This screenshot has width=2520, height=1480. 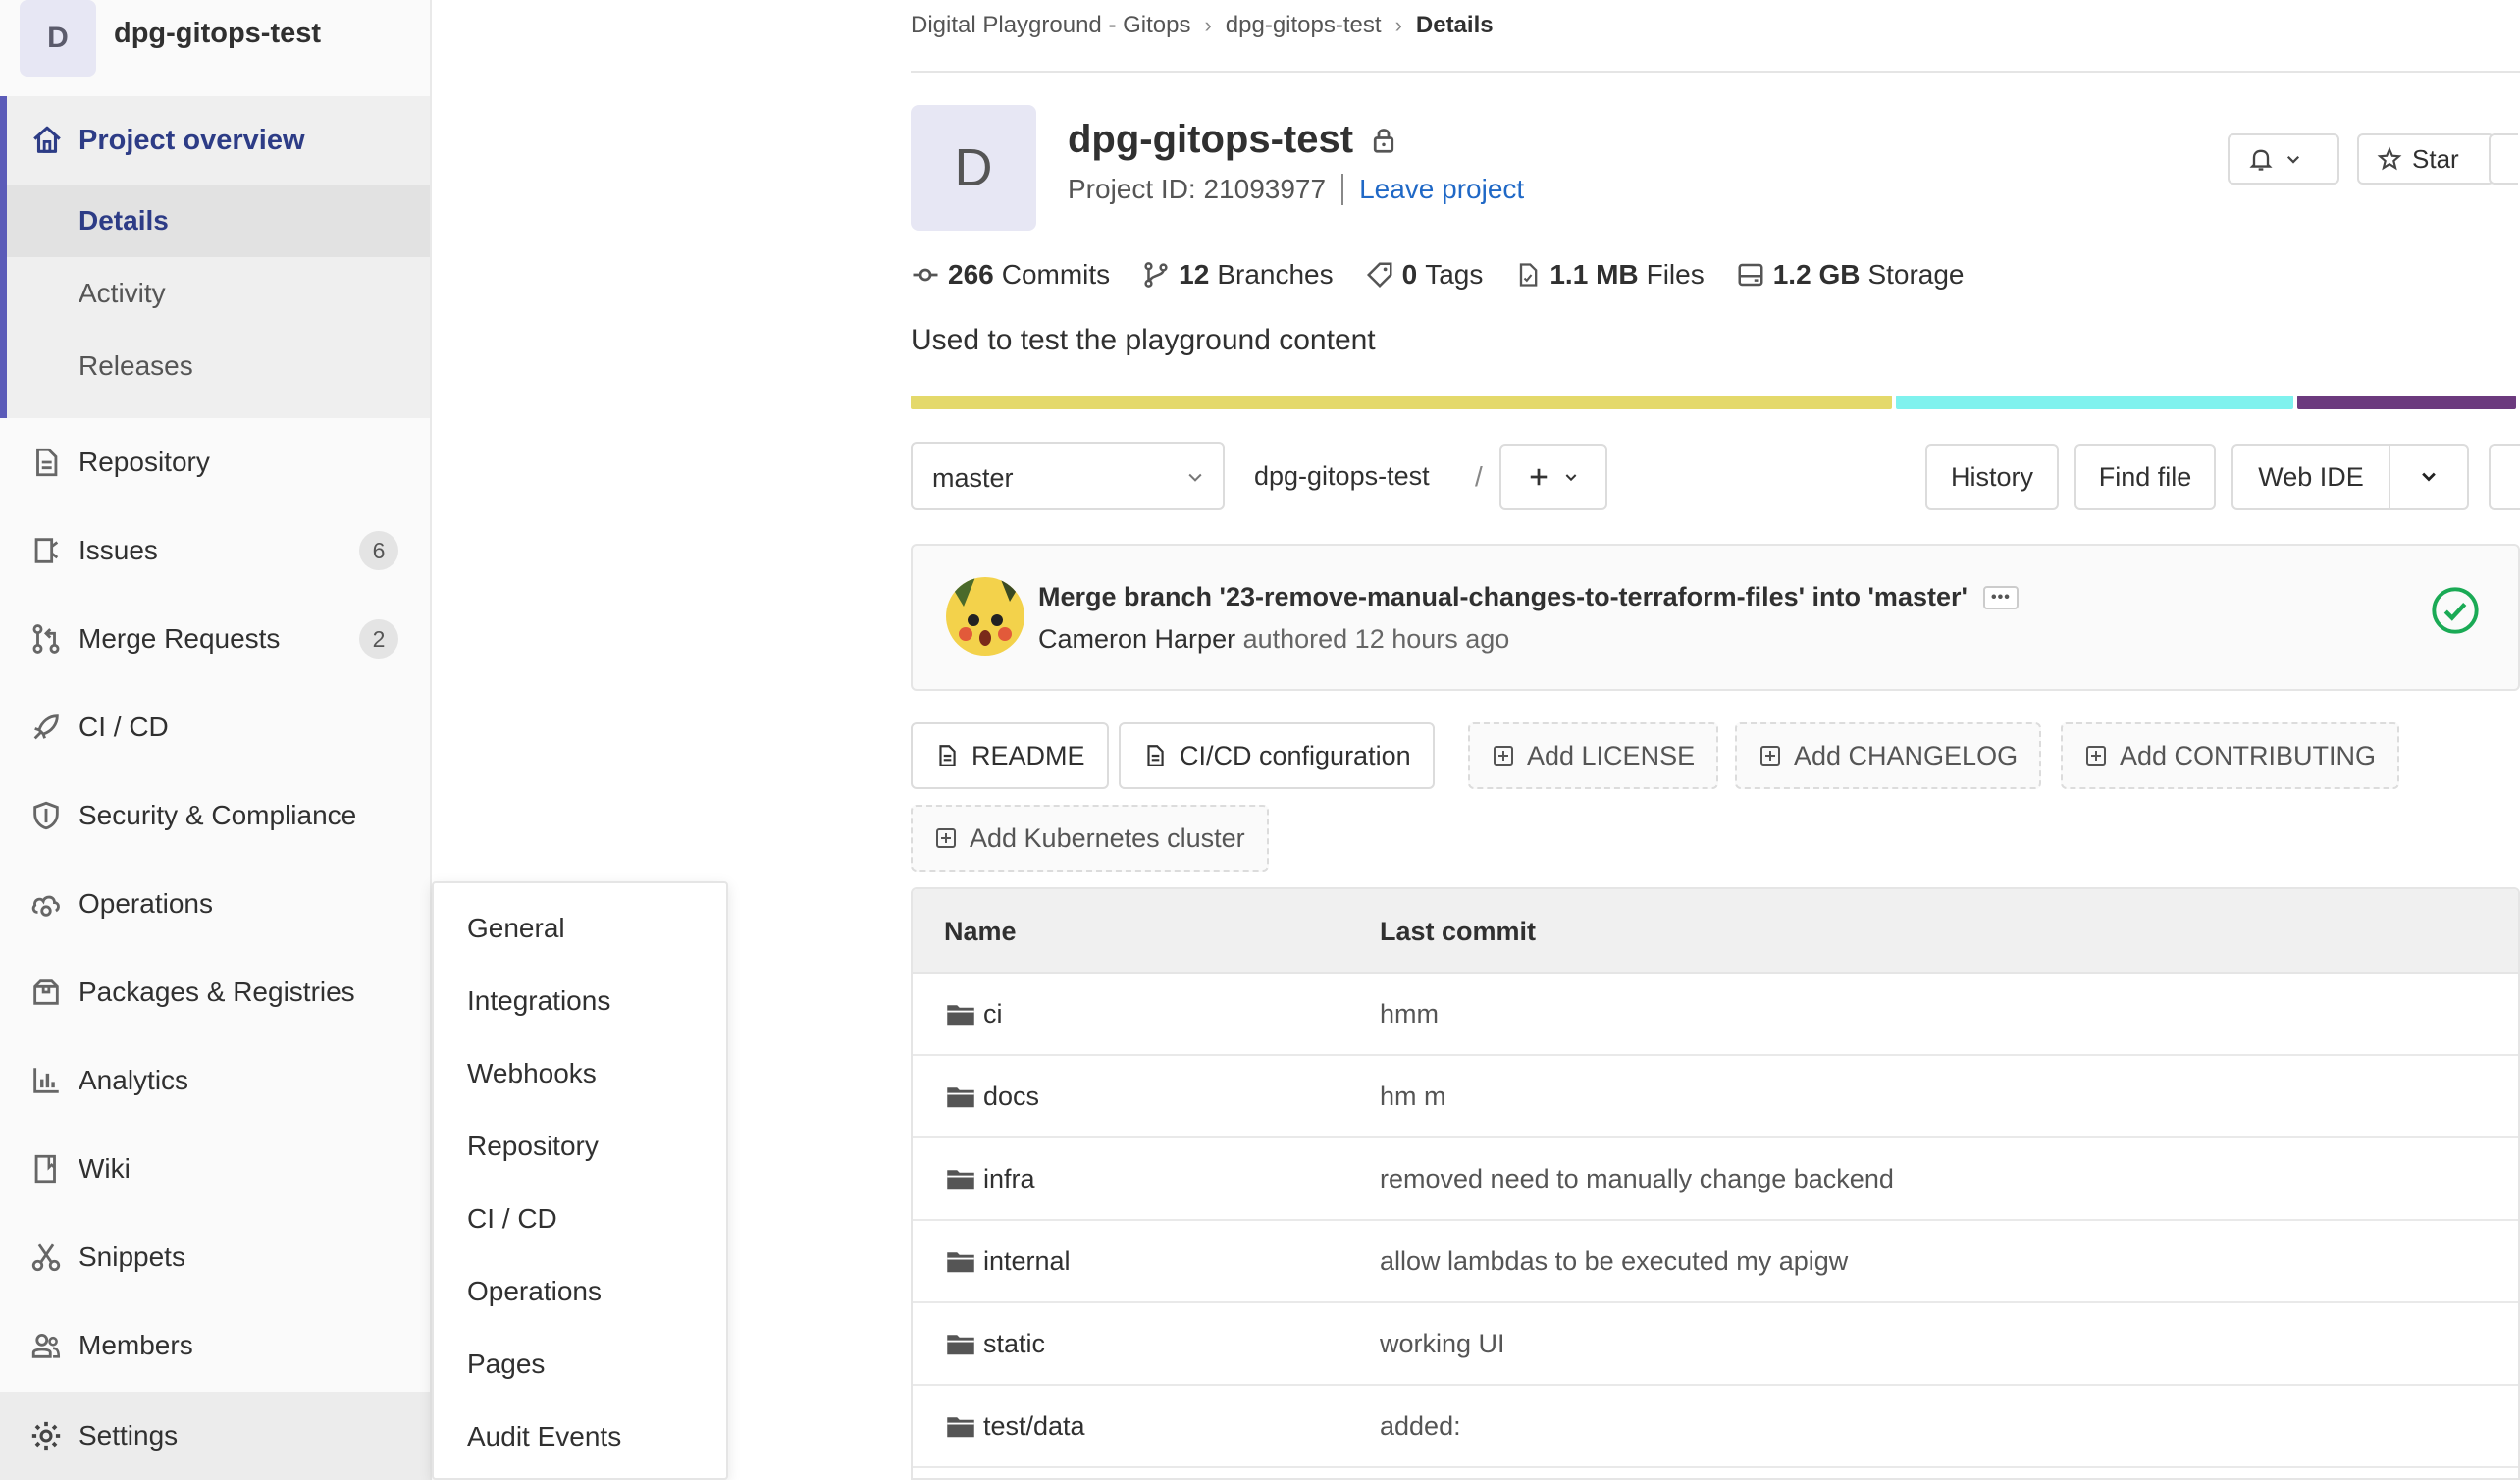 What do you see at coordinates (129, 1435) in the screenshot?
I see `sidebar-item-label: Settings` at bounding box center [129, 1435].